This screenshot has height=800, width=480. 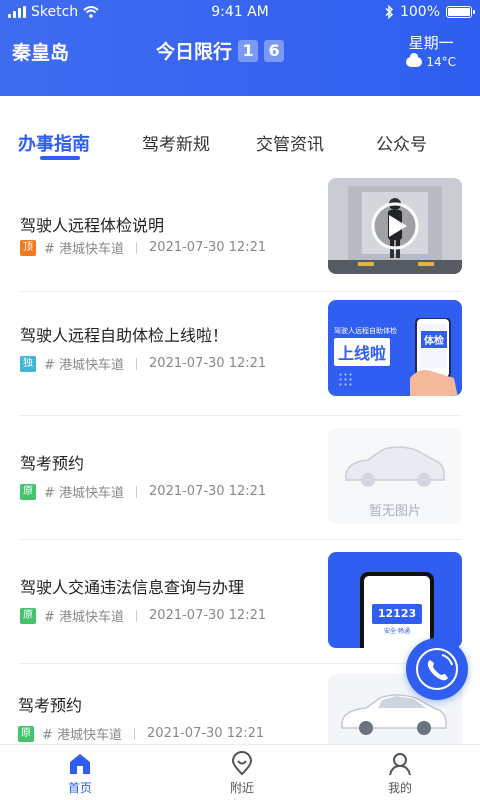 I want to click on weather-widget: 星期一 14°C, so click(x=431, y=50).